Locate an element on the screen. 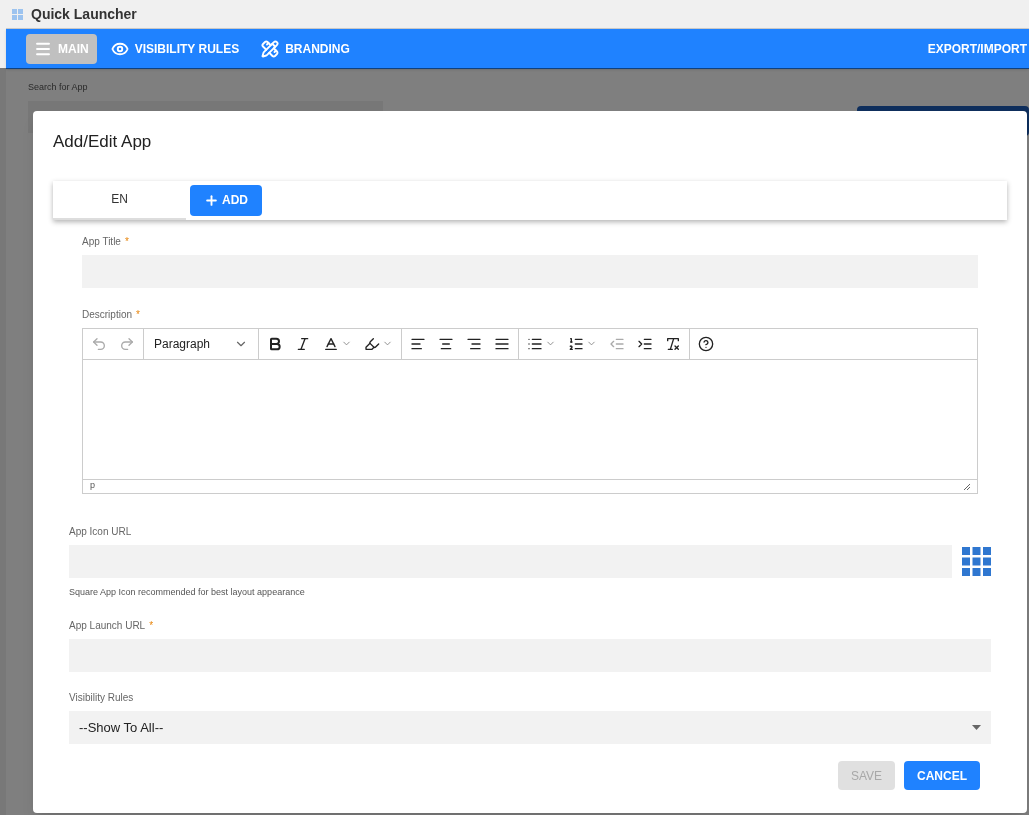  app-title: Quick Launcher is located at coordinates (84, 14).